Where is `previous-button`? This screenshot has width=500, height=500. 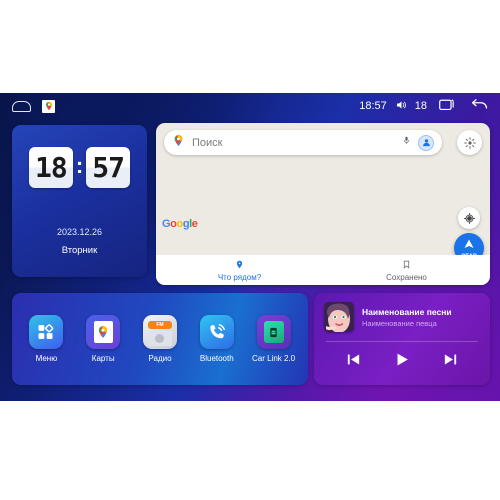 previous-button is located at coordinates (353, 362).